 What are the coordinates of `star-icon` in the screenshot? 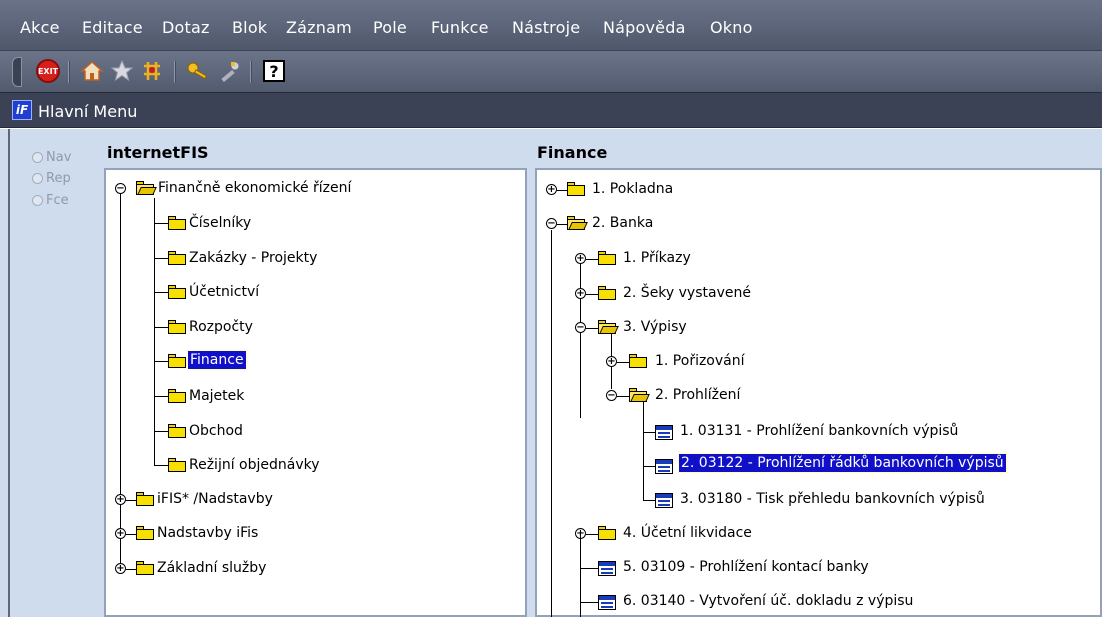 It's located at (122, 71).